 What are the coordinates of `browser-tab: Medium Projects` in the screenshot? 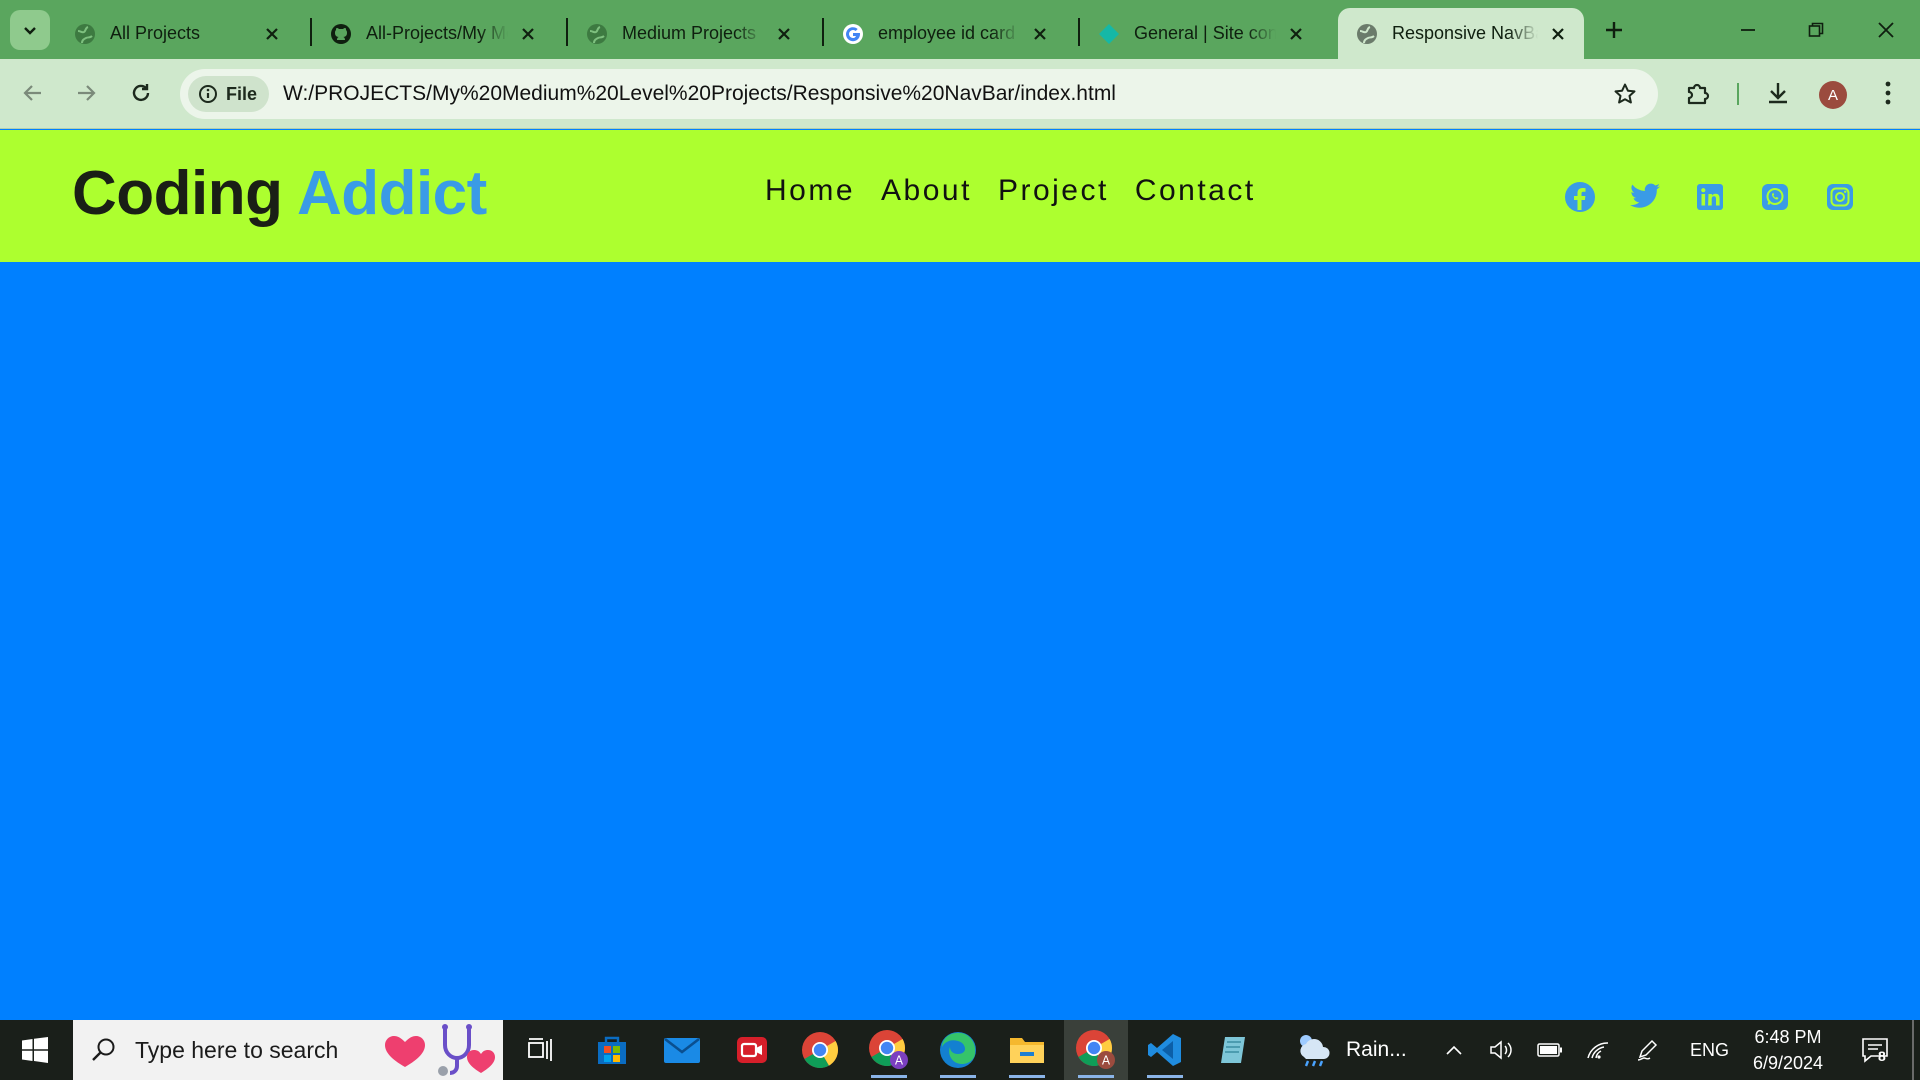 It's located at (689, 33).